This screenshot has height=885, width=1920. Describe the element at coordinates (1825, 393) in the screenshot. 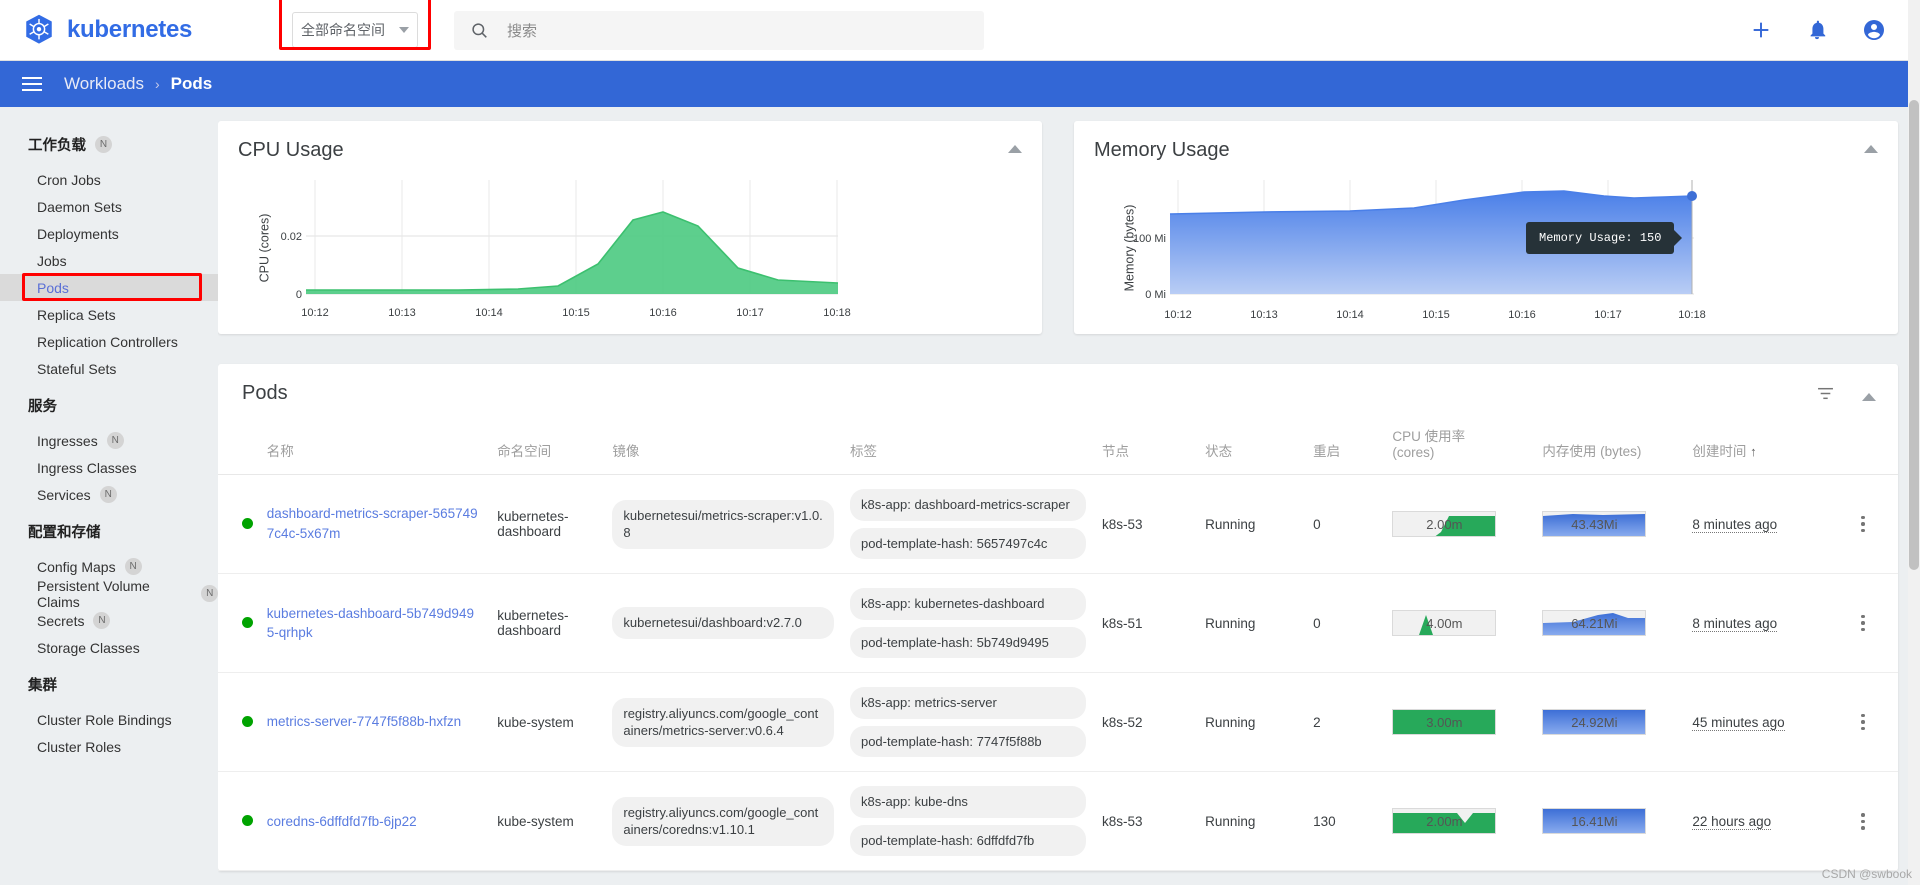

I see `filter-icon` at that location.